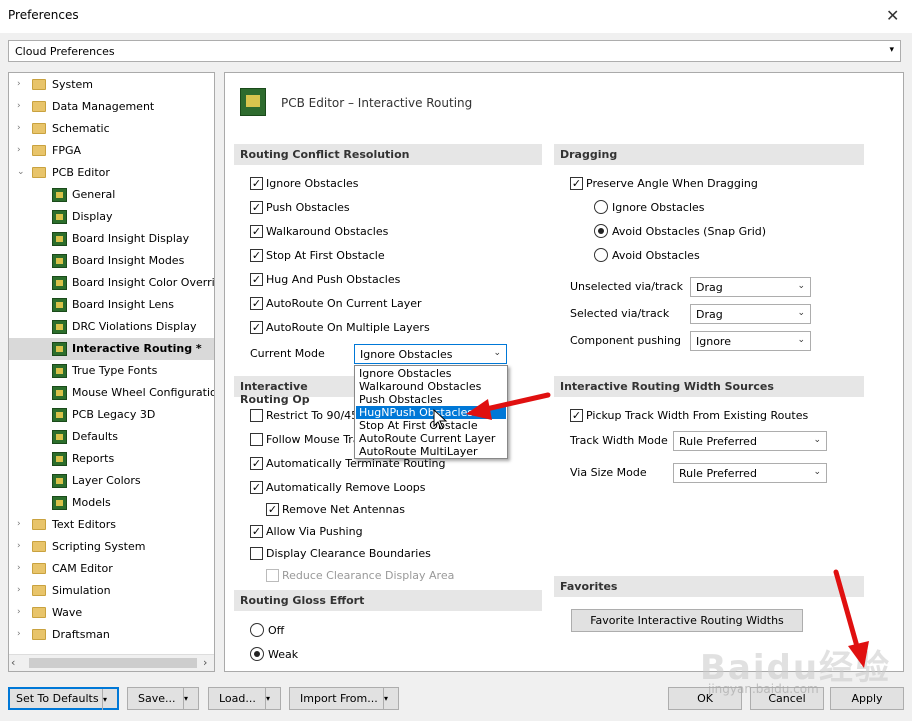  What do you see at coordinates (508, 406) in the screenshot?
I see `arrow-to-hugnpush-icon` at bounding box center [508, 406].